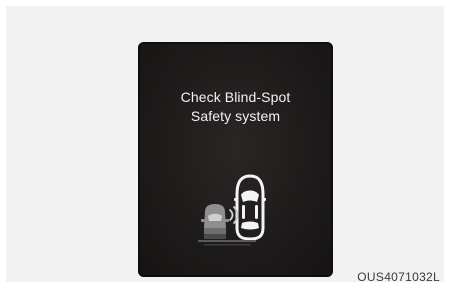 This screenshot has height=303, width=450. I want to click on own-vehicle-icon, so click(250, 207).